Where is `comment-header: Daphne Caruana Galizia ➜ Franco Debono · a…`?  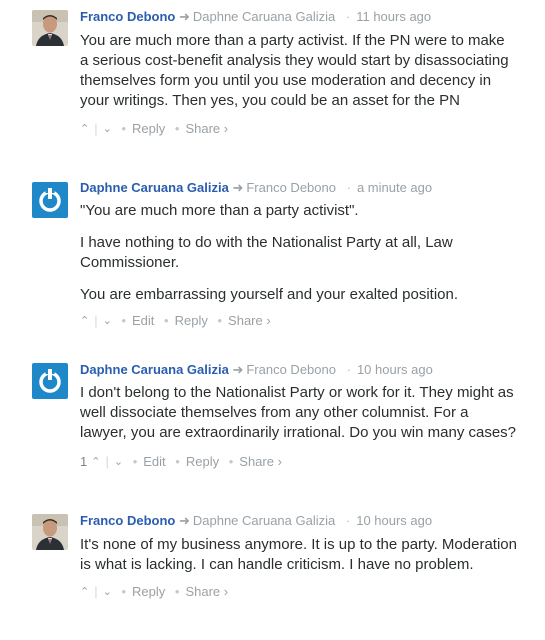
comment-header: Daphne Caruana Galizia ➜ Franco Debono · a… is located at coordinates (298, 188).